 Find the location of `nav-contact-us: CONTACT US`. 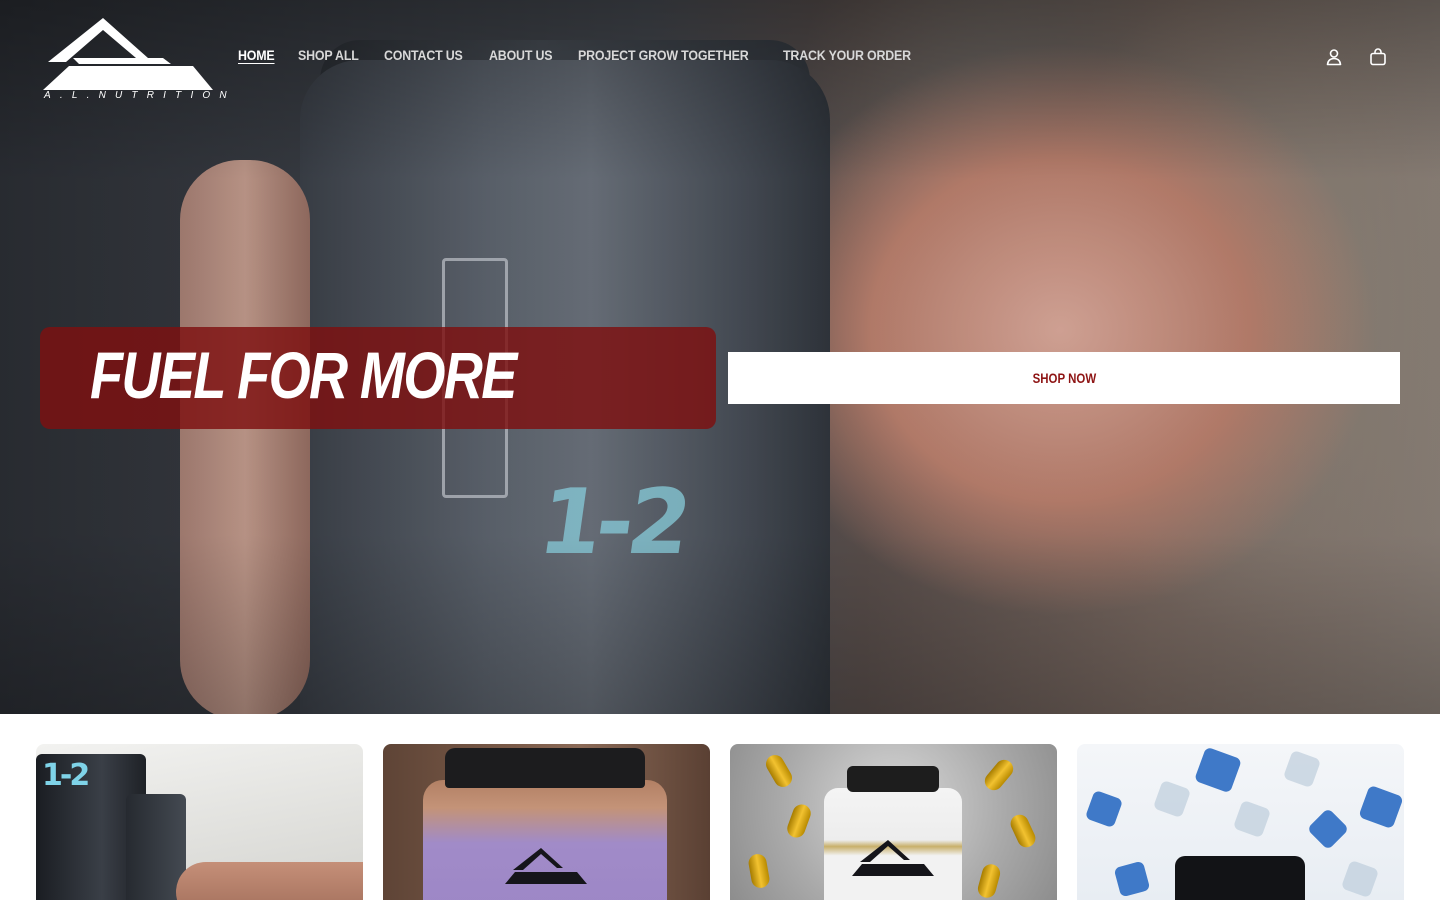

nav-contact-us: CONTACT US is located at coordinates (423, 55).